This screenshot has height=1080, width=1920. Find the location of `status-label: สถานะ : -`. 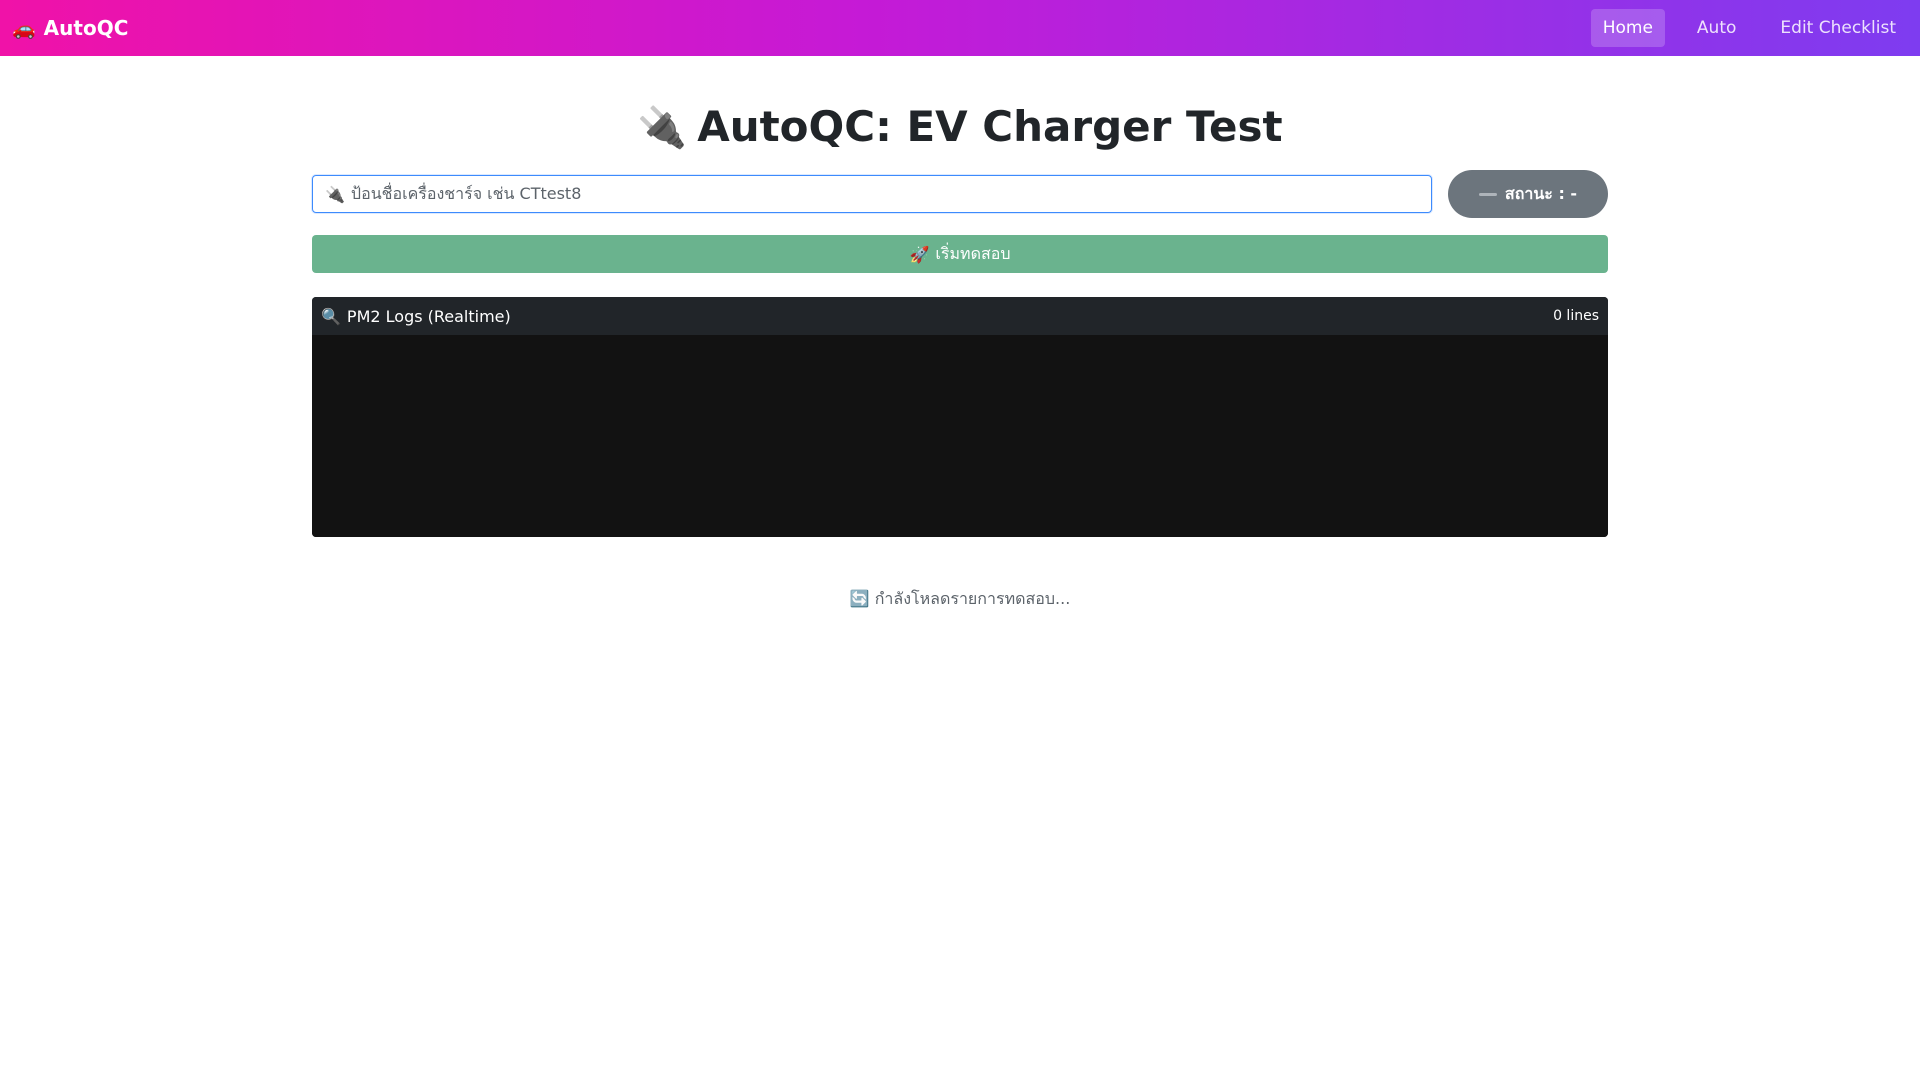

status-label: สถานะ : - is located at coordinates (1541, 193).